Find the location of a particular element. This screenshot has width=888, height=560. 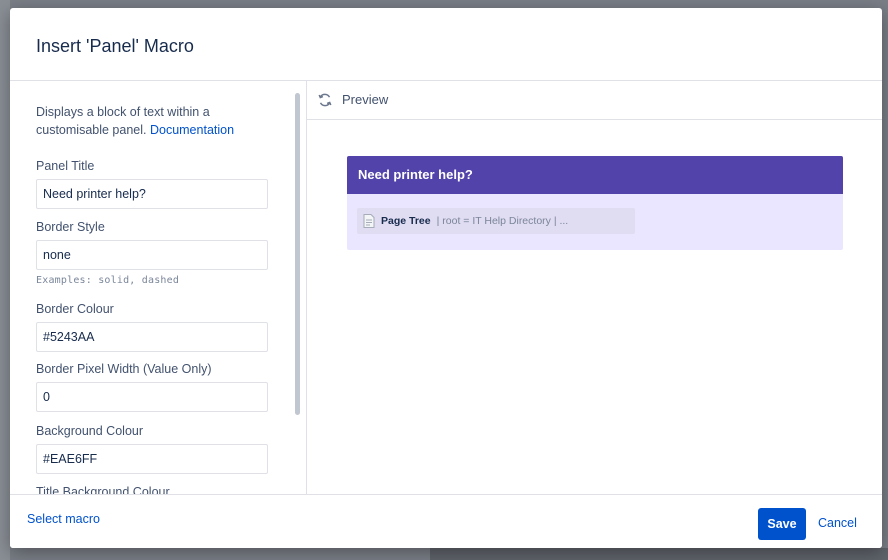

panel-title-input is located at coordinates (152, 194).